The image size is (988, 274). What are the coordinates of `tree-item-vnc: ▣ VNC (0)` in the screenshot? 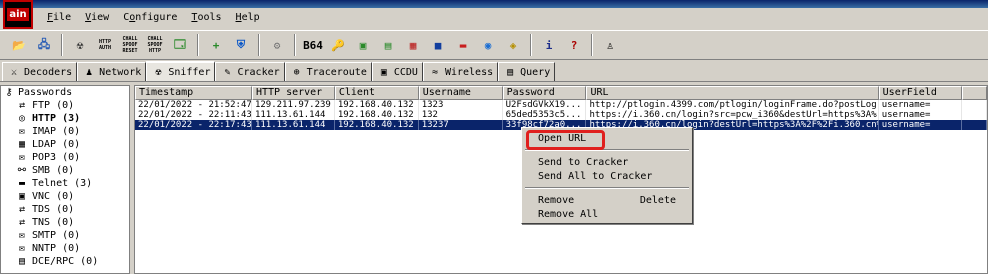 It's located at (65, 196).